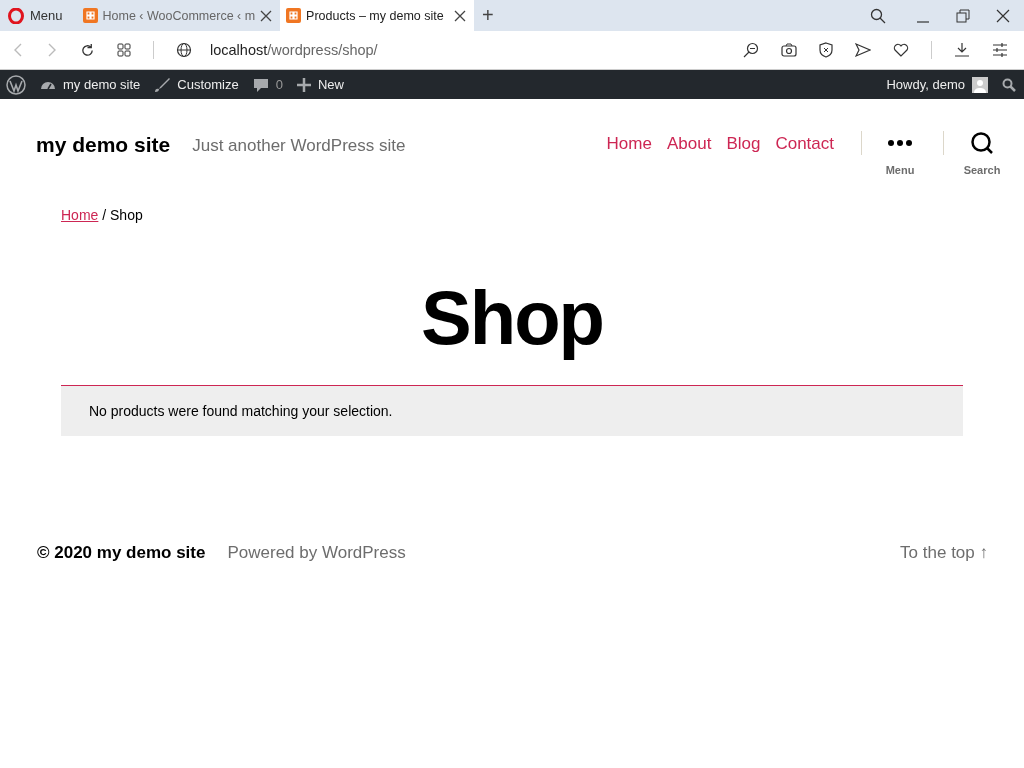  Describe the element at coordinates (826, 50) in the screenshot. I see `shield-icon` at that location.